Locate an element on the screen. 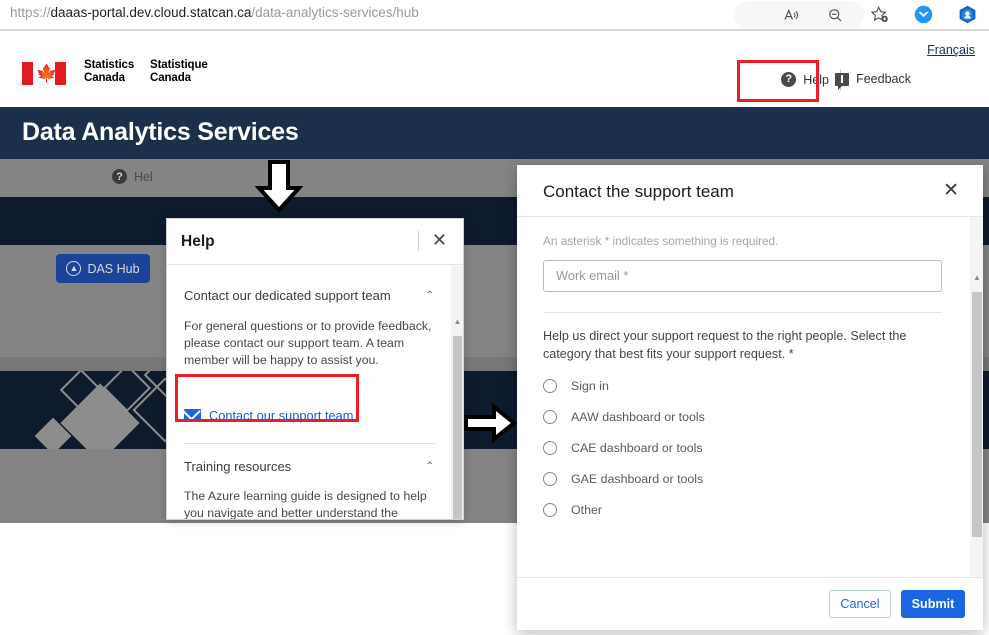 The width and height of the screenshot is (989, 635). add-favorite-icon is located at coordinates (879, 14).